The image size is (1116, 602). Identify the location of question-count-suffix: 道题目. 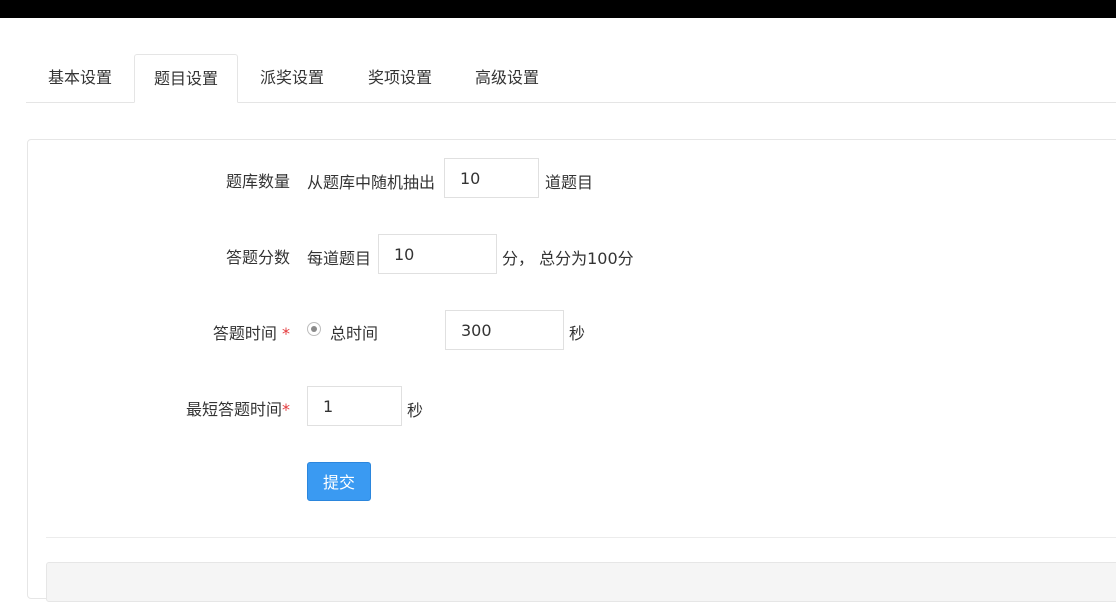
(569, 182).